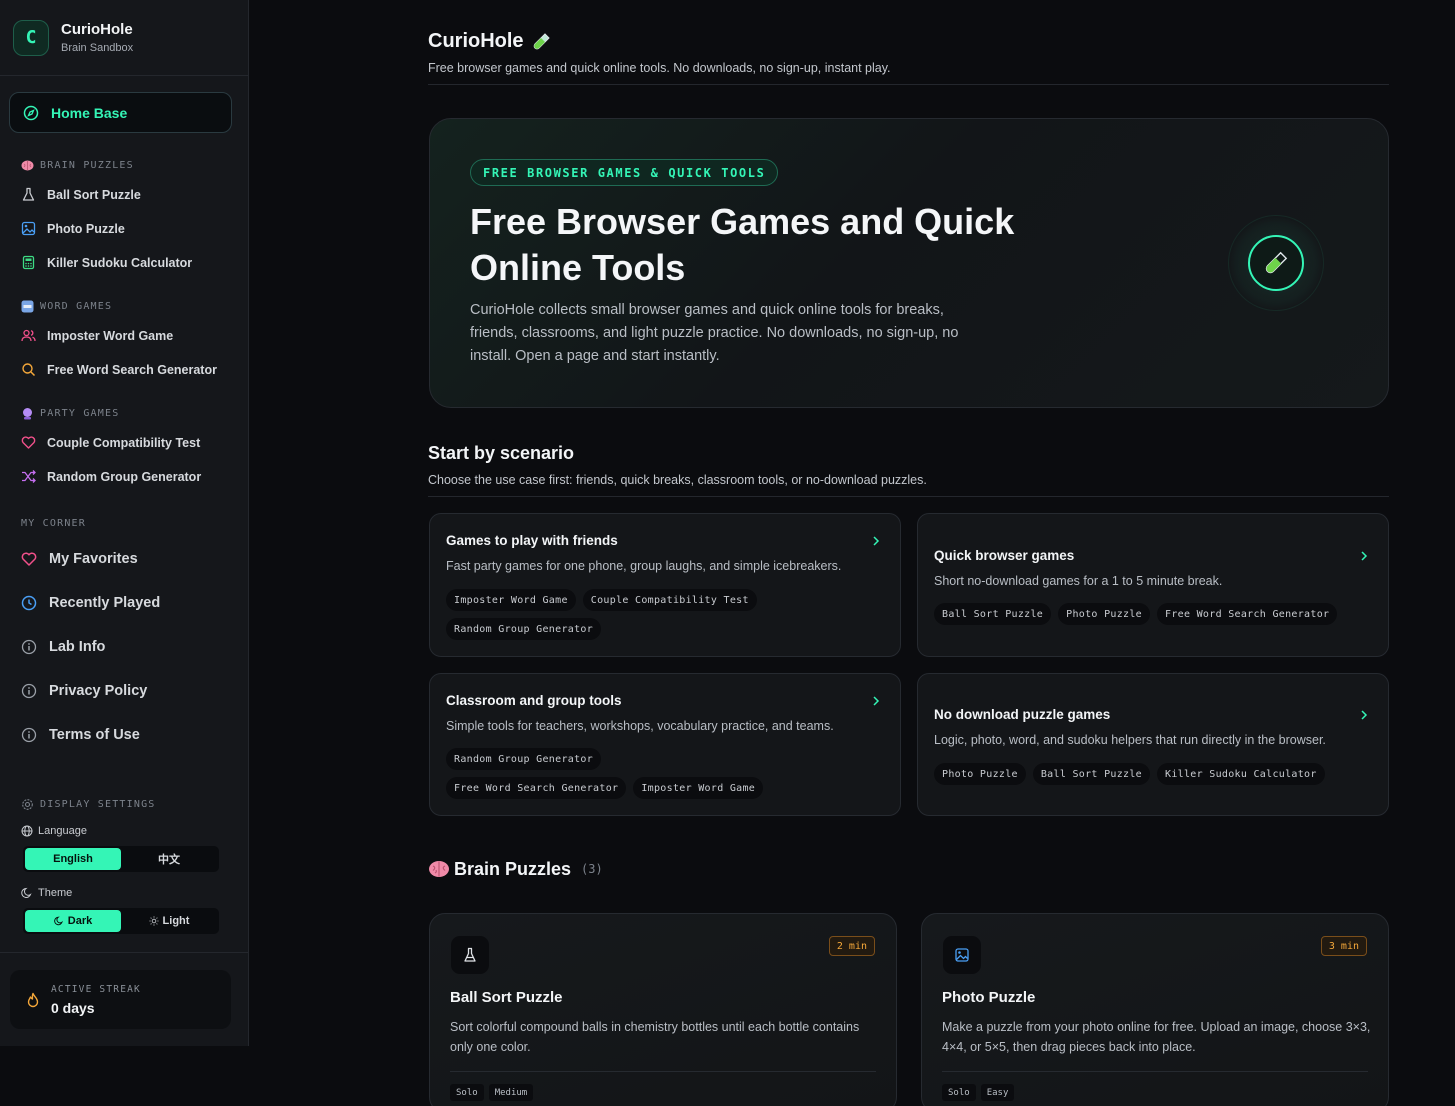 This screenshot has height=1106, width=1455. I want to click on section-title-display-settings: DISPLAY SETTINGS, so click(88, 804).